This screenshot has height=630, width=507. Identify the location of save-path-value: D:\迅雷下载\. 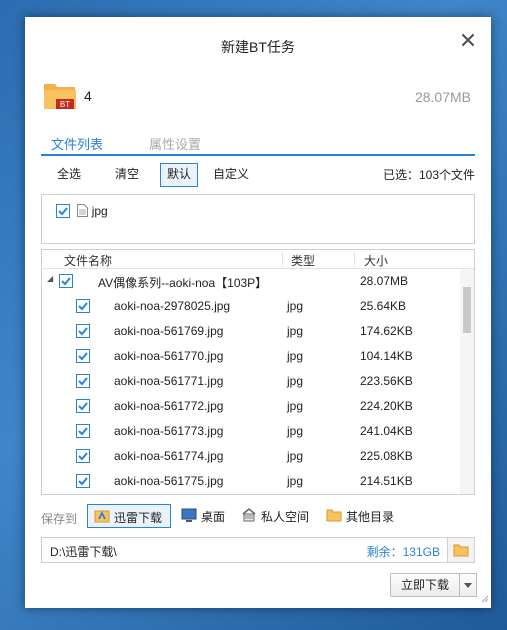
(83, 551).